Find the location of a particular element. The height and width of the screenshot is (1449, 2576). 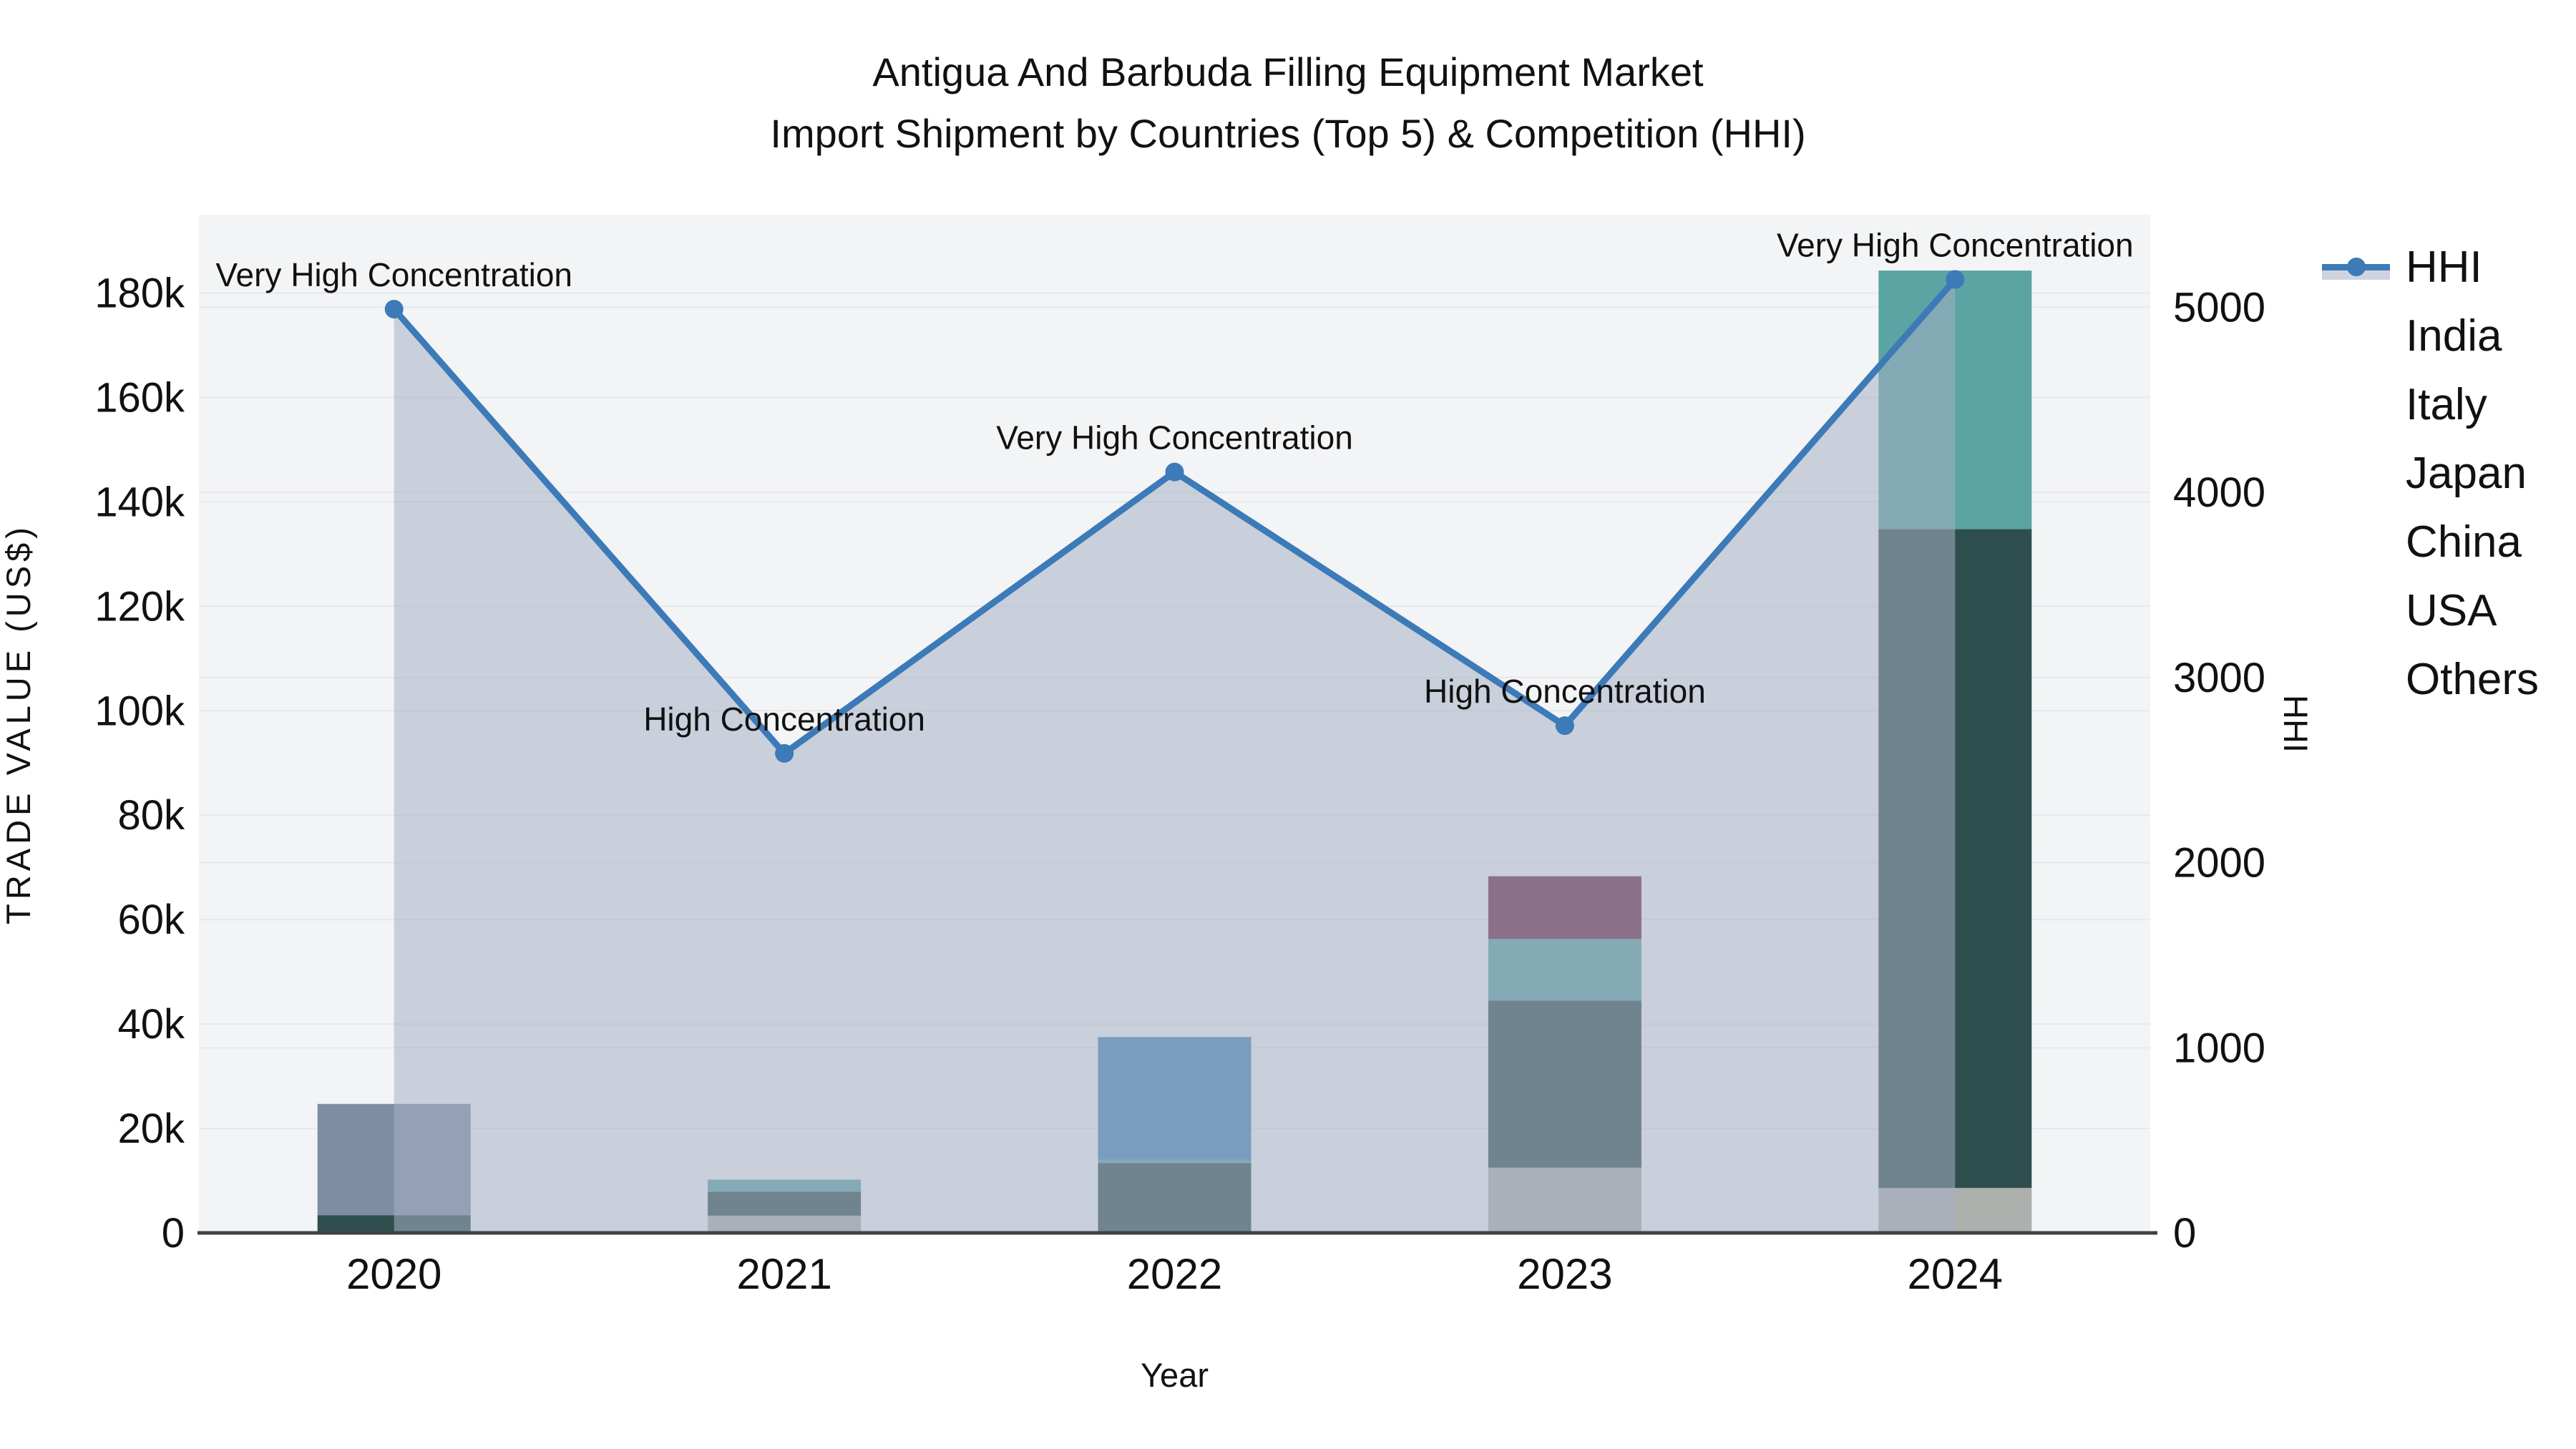

legend-label-japan: Japan is located at coordinates (2466, 473).